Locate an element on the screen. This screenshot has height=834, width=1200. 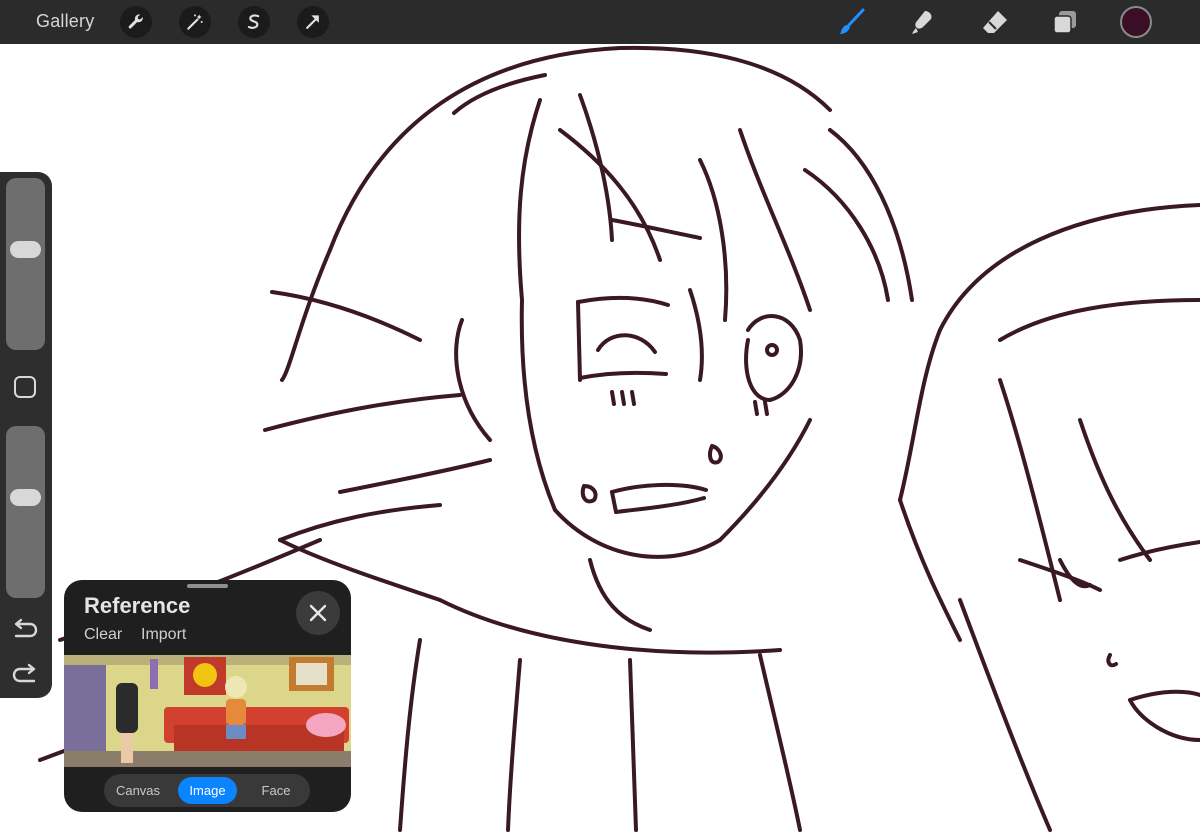
selection-s-icon is located at coordinates (253, 21).